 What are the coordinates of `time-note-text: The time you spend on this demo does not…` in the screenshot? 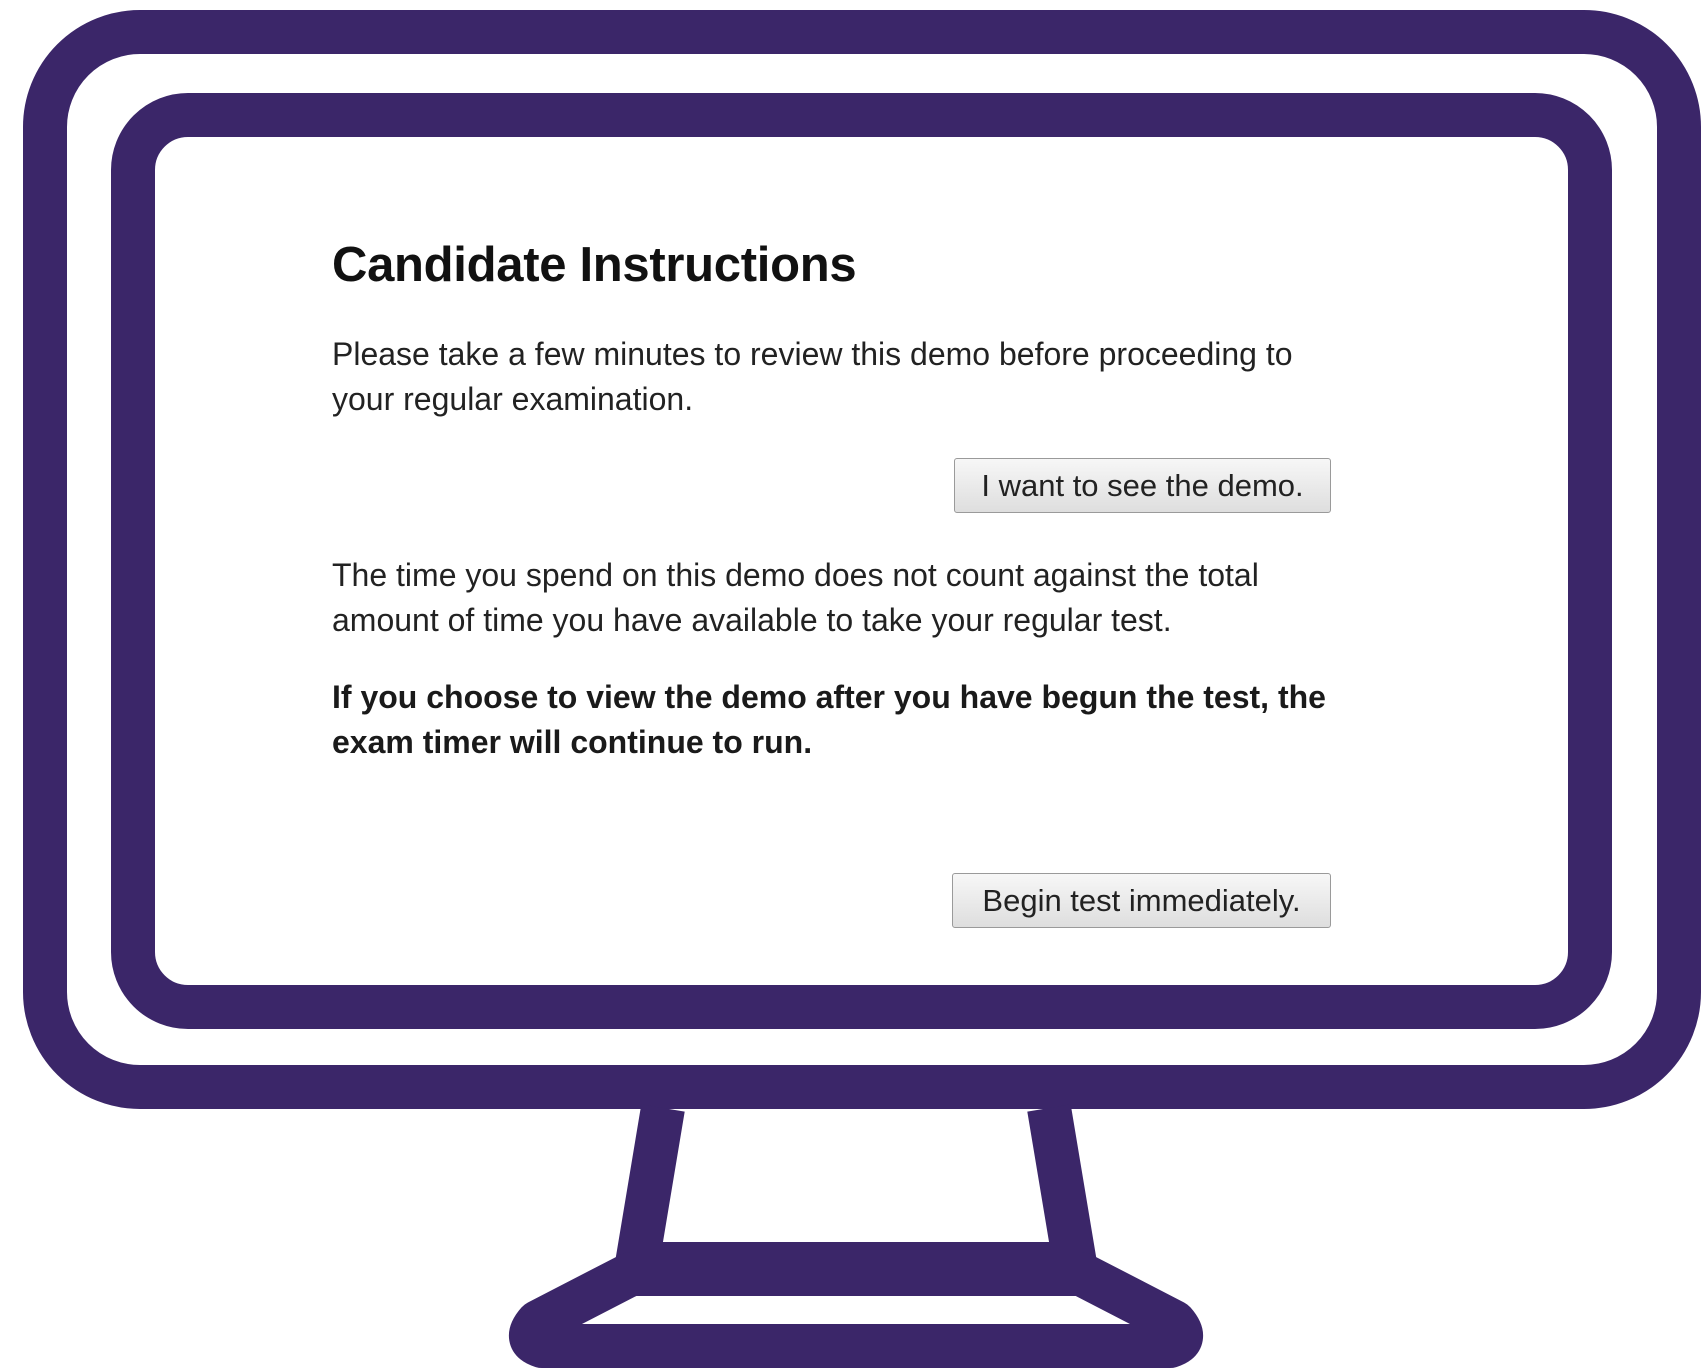 It's located at (795, 597).